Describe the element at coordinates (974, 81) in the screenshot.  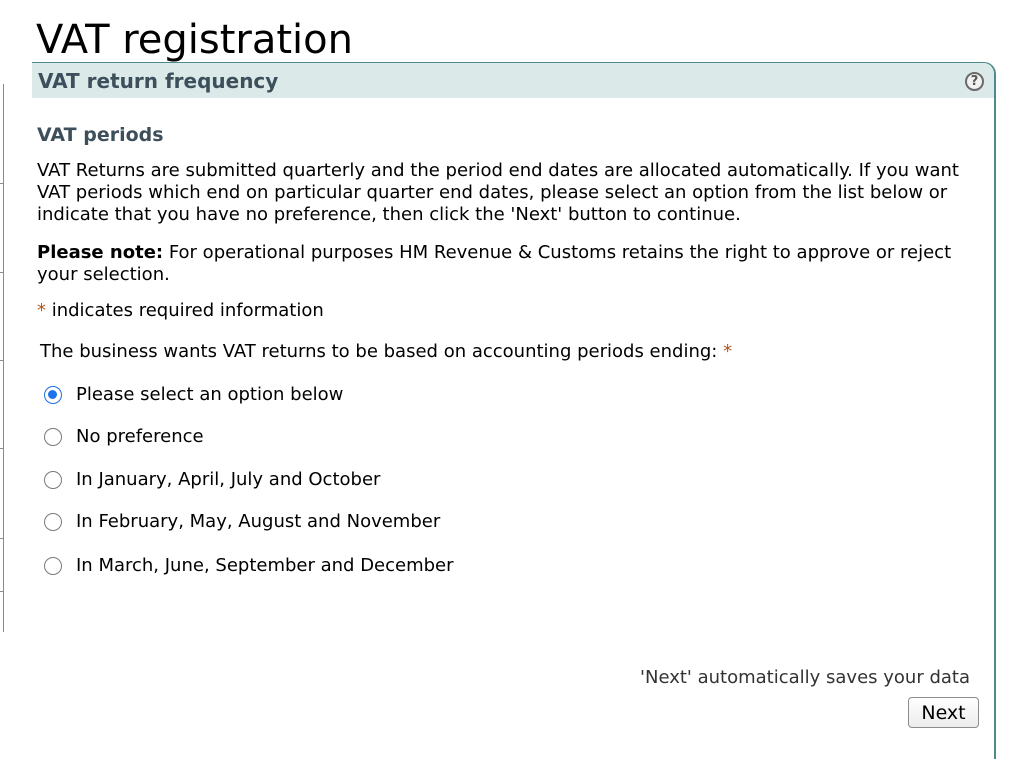
I see `question-mark-icon: ?` at that location.